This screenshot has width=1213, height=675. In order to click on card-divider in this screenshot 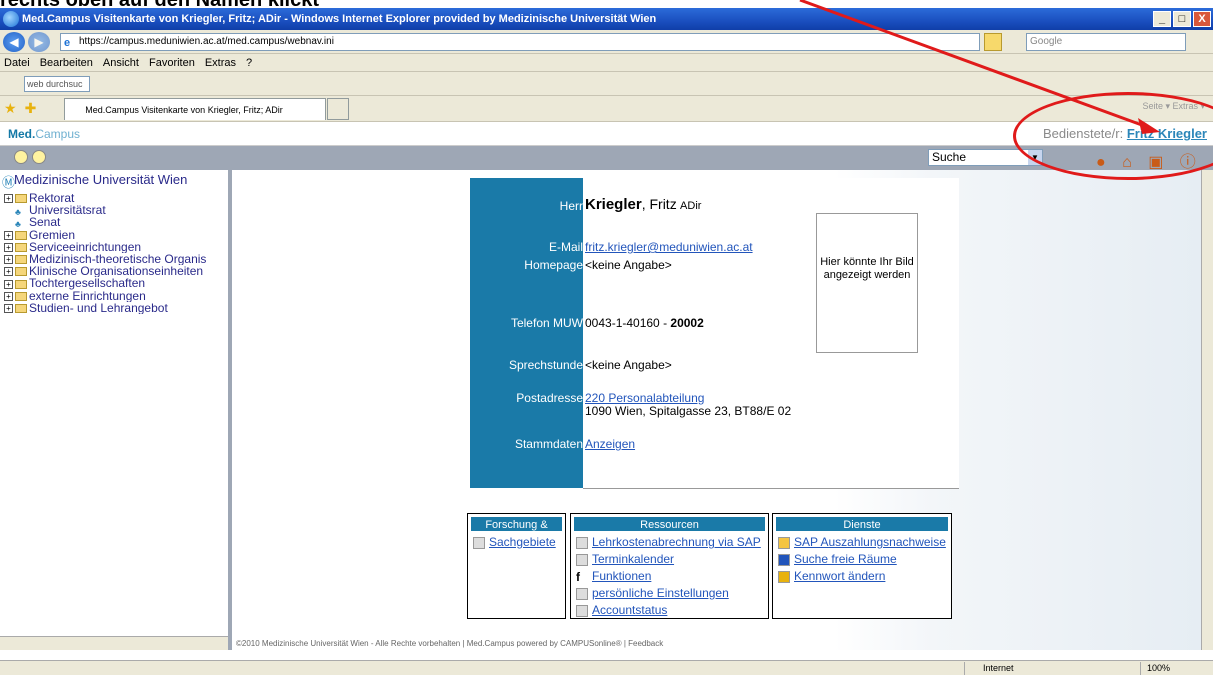, I will do `click(771, 488)`.